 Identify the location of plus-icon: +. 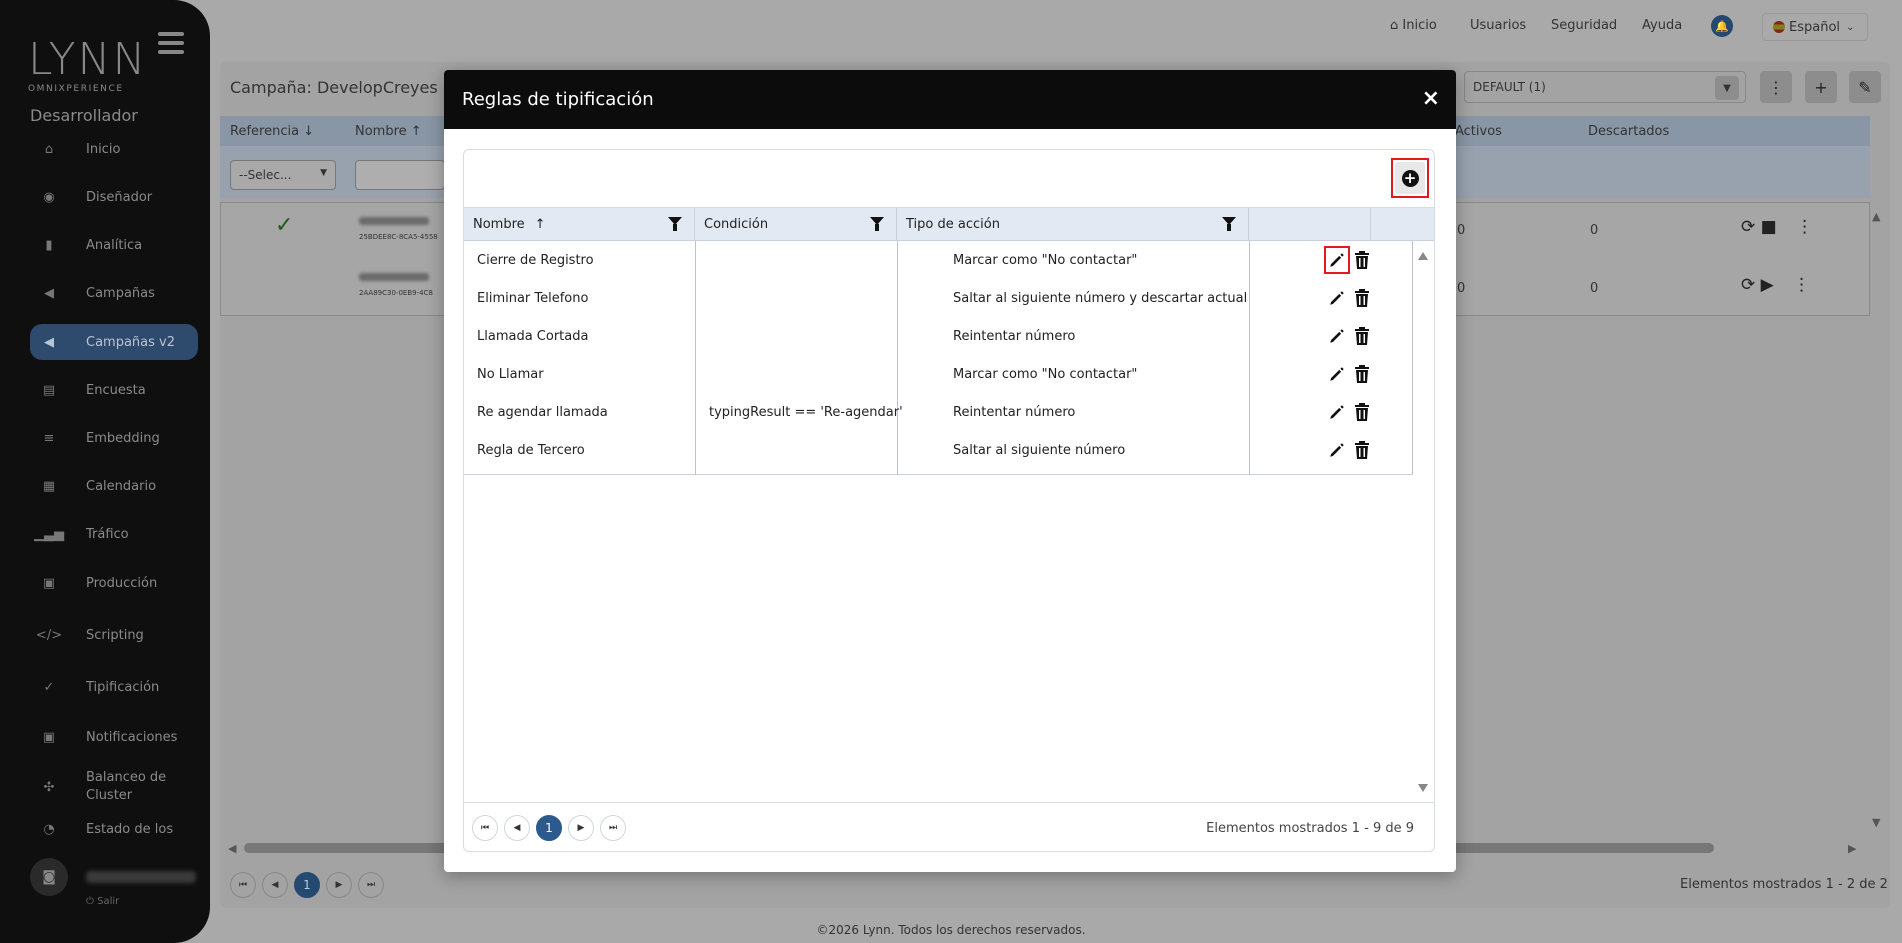
(1821, 87).